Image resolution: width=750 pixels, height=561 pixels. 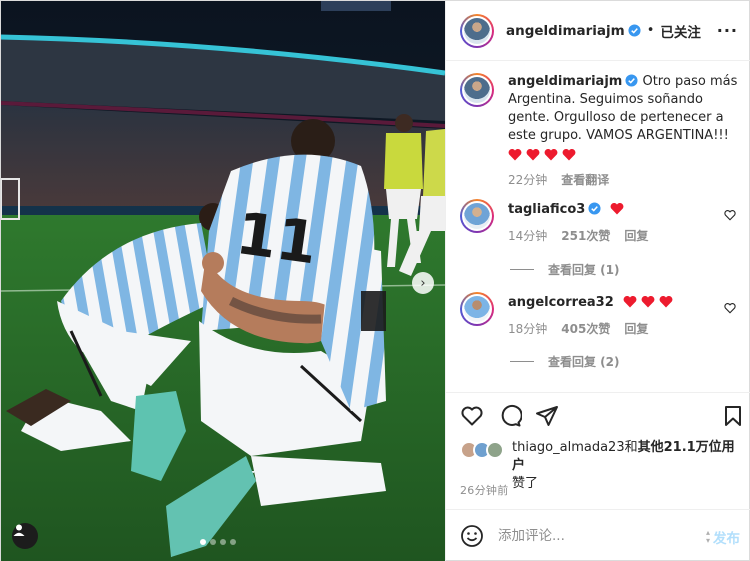 I want to click on liker-username: thiago_almada23, so click(x=568, y=447).